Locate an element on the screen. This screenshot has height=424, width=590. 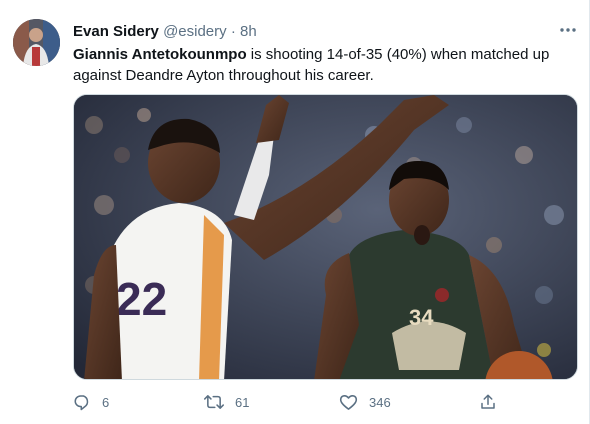
like-button: 346 is located at coordinates (365, 402).